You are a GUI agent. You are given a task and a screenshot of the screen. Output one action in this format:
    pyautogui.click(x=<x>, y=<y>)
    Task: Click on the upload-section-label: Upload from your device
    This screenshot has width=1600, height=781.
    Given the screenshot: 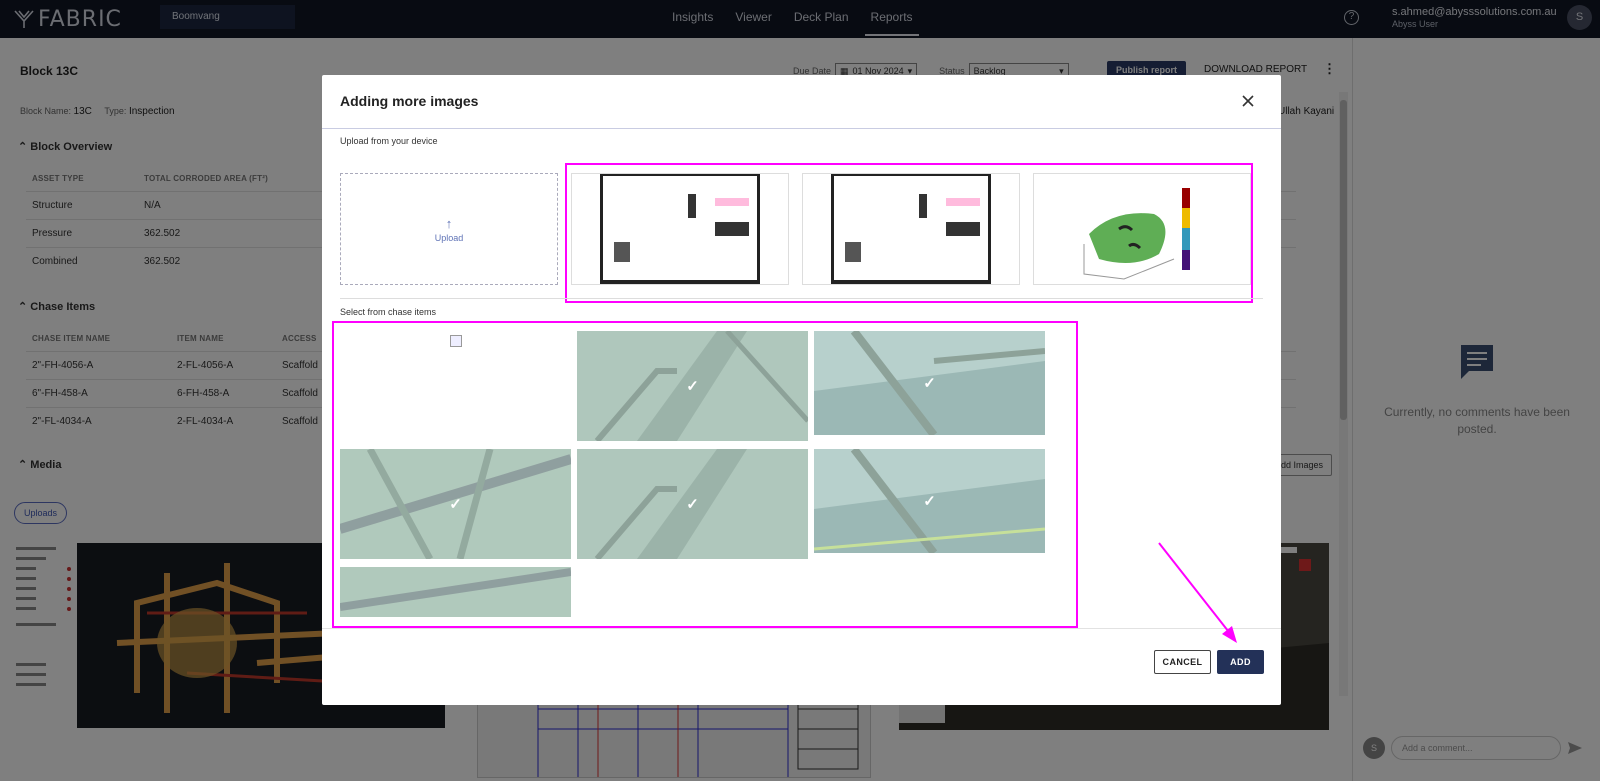 What is the action you would take?
    pyautogui.click(x=389, y=141)
    